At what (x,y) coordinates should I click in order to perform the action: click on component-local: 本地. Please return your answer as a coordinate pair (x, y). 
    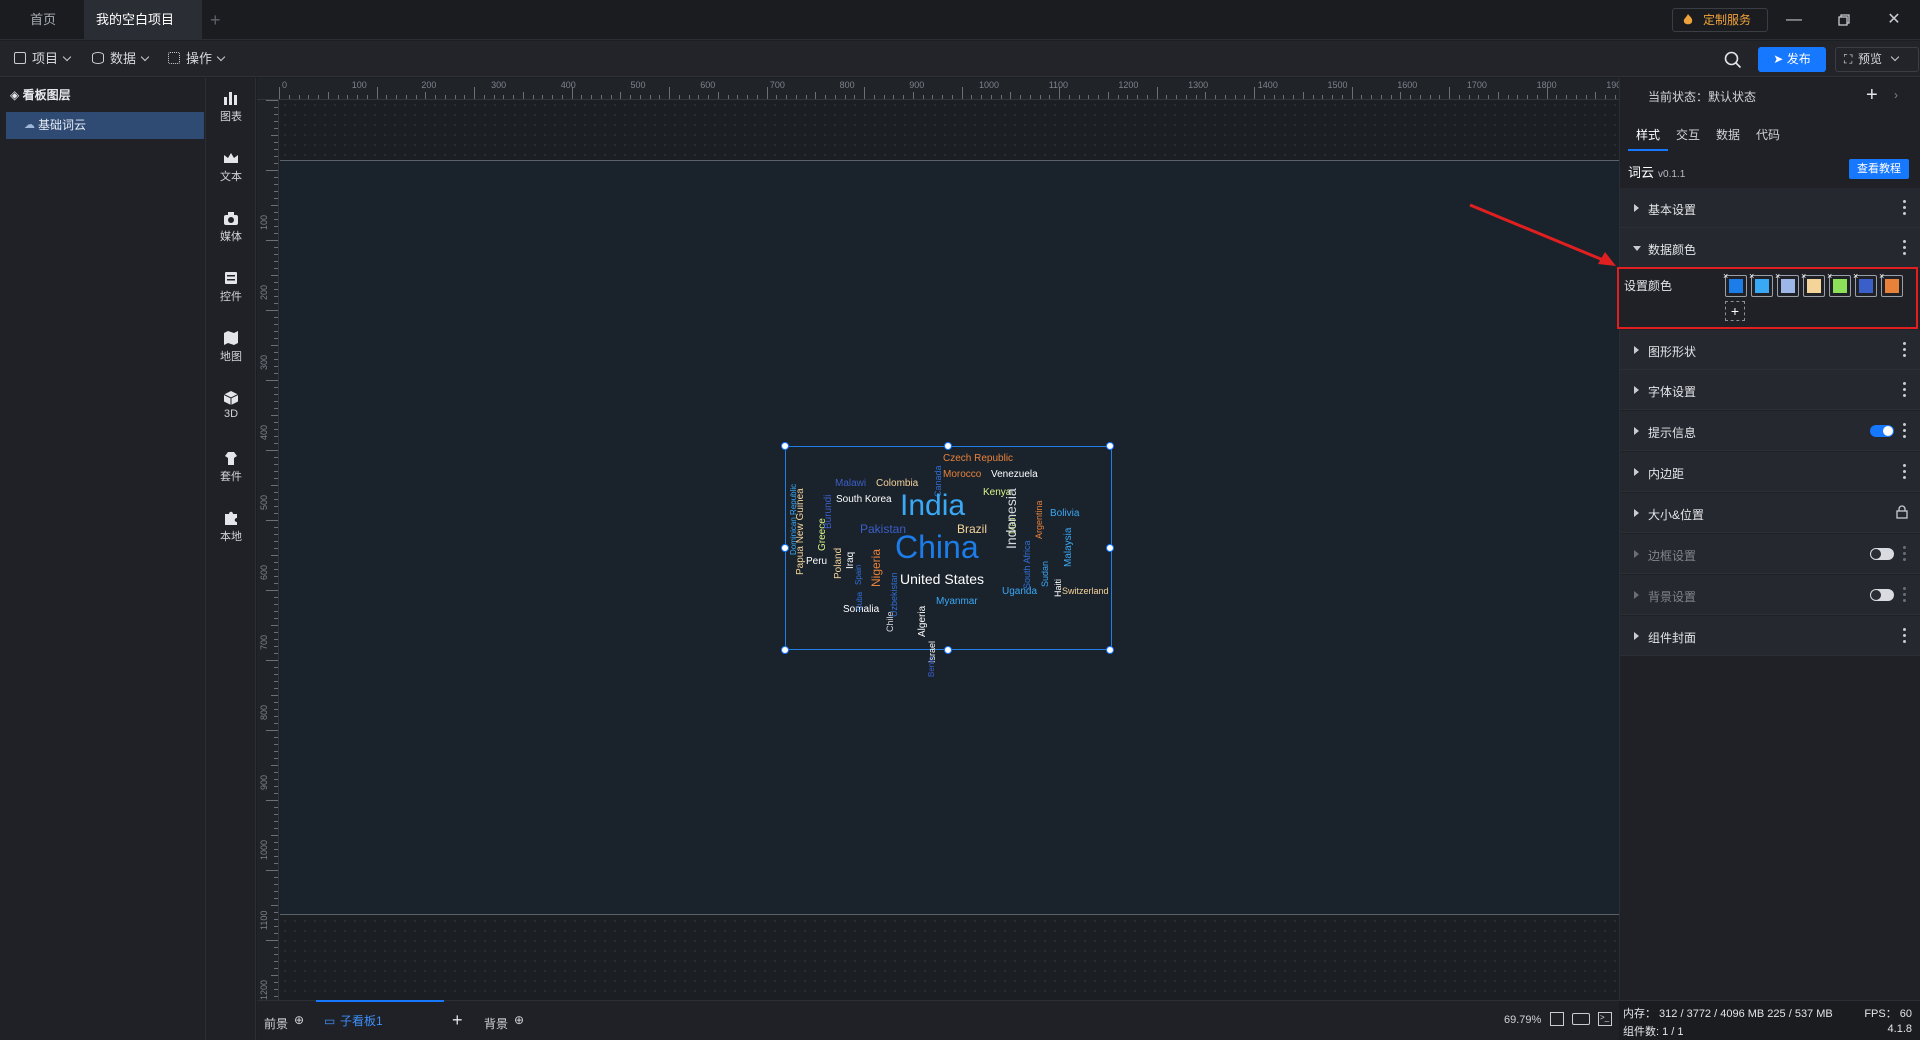
    Looking at the image, I should click on (231, 529).